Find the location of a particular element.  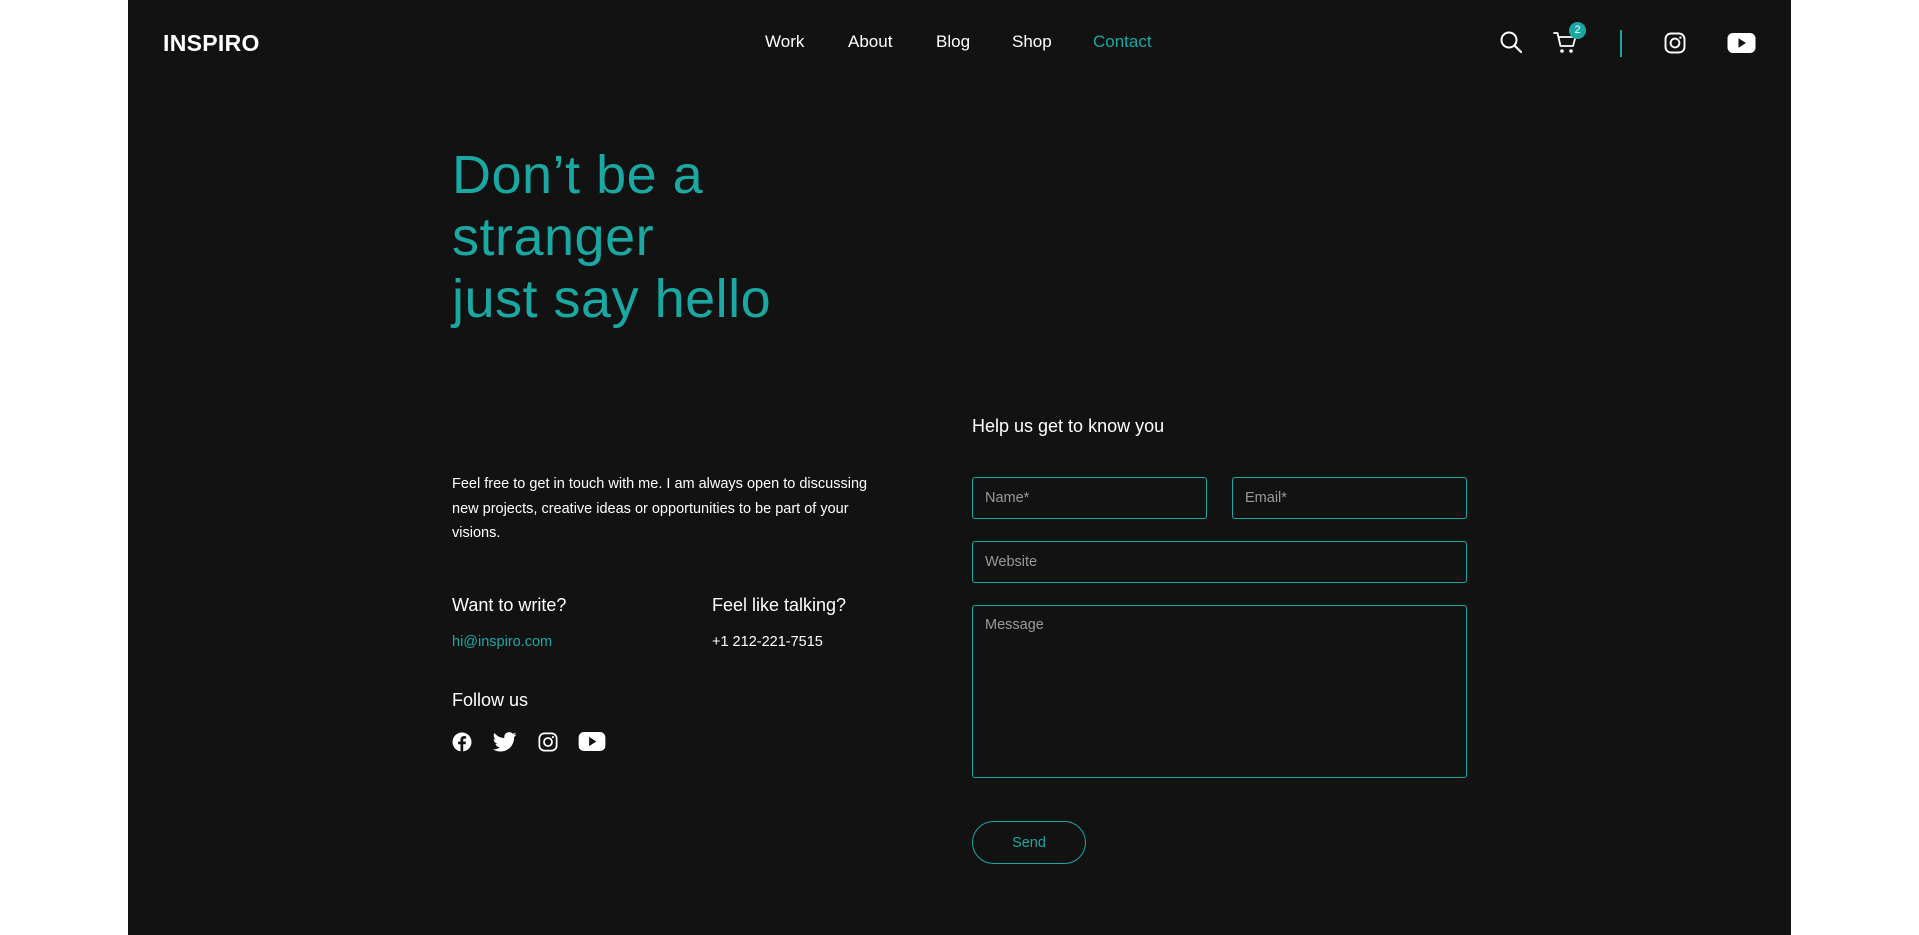

talk-heading: Feel like talking? is located at coordinates (779, 605).